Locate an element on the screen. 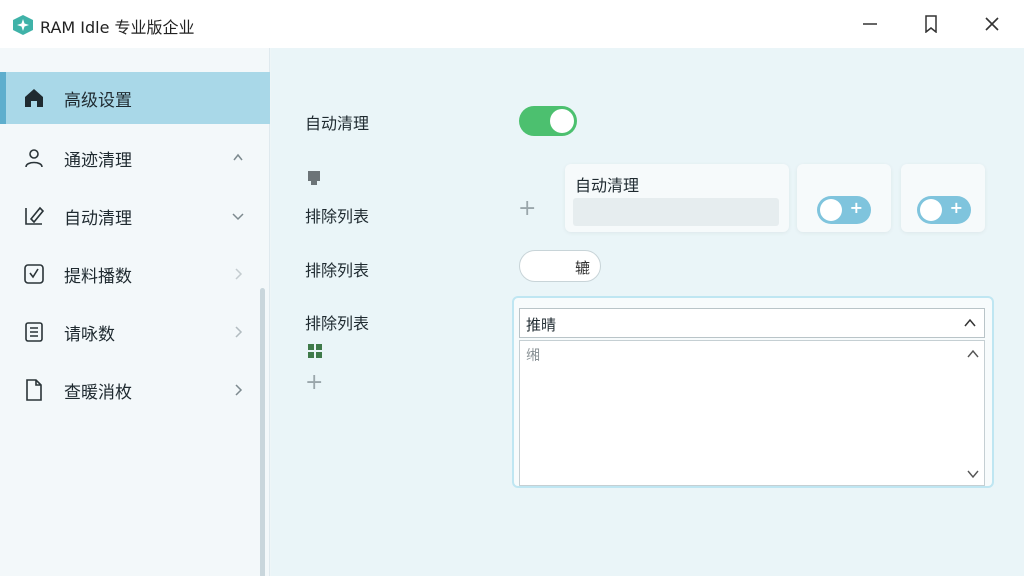  sidebar-item-label: 自动清理 is located at coordinates (98, 218).